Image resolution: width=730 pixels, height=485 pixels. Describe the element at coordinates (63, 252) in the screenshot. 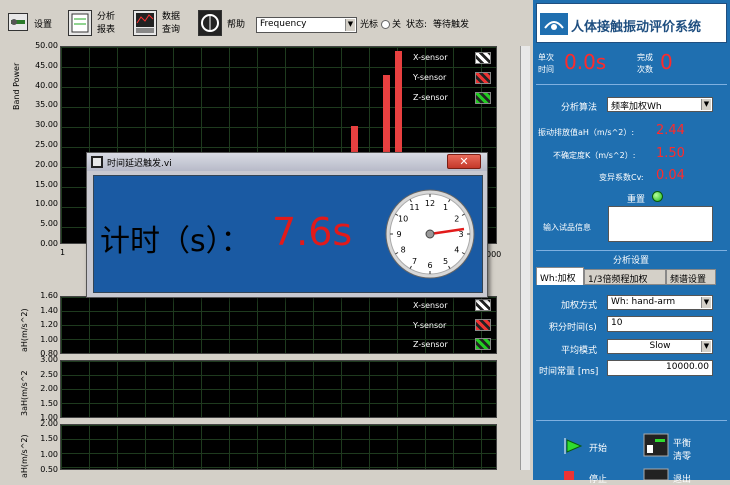

I see `main-plot-x-first: 1` at that location.